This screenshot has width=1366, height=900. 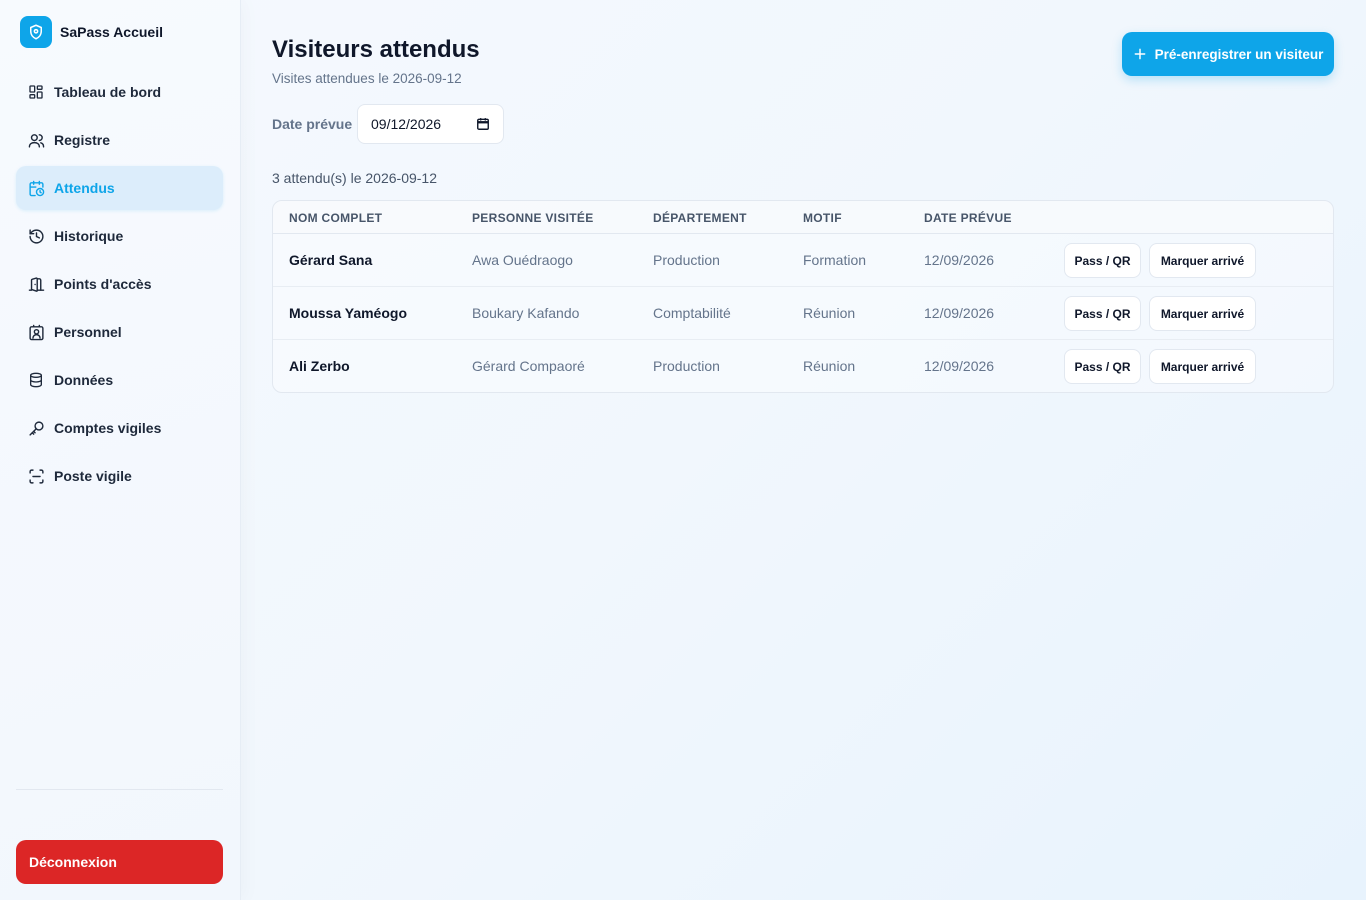 What do you see at coordinates (354, 178) in the screenshot?
I see `result-count: 3 attendu(s) le 2026-09-12` at bounding box center [354, 178].